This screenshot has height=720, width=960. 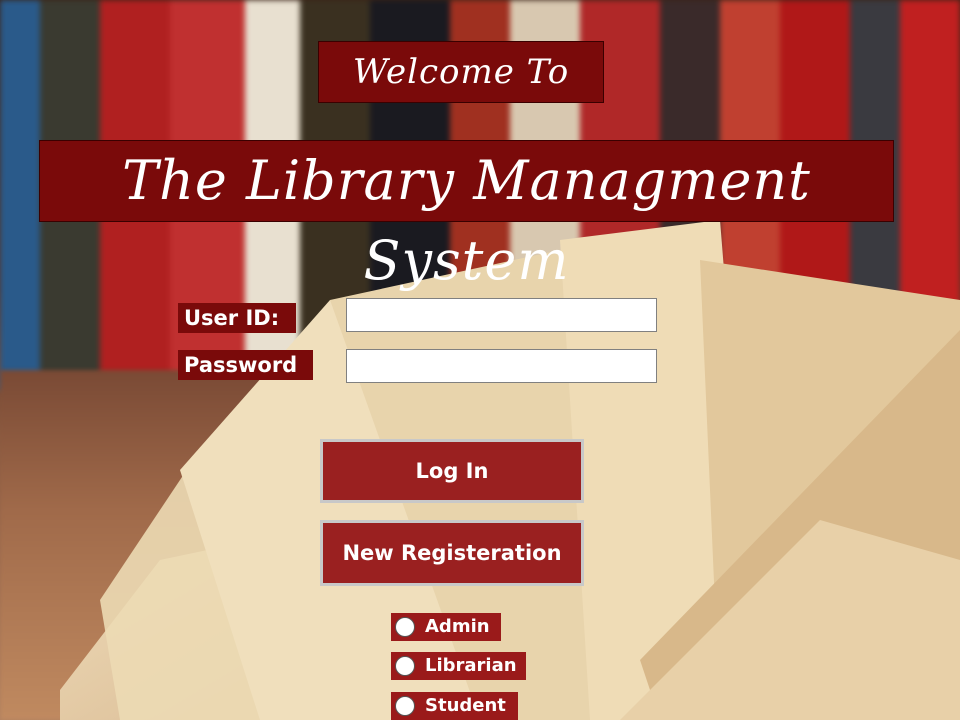 I want to click on role-radio-student: Student, so click(x=454, y=706).